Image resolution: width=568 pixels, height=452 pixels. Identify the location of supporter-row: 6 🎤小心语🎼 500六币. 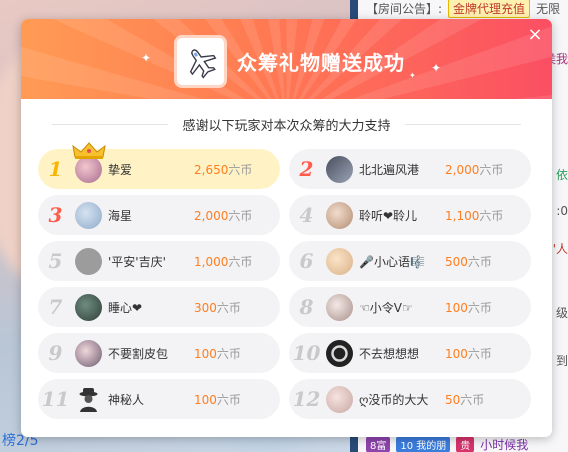
(410, 261).